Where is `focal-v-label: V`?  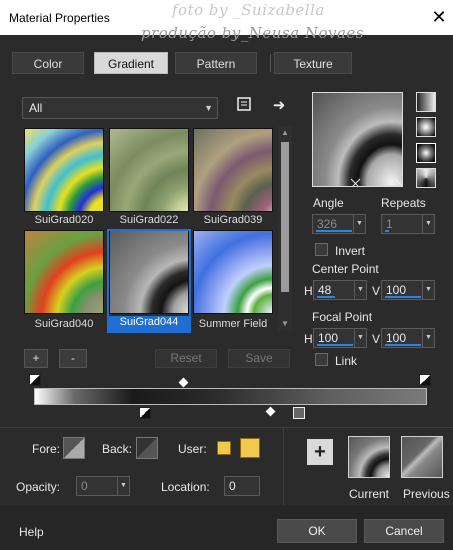 focal-v-label: V is located at coordinates (376, 339).